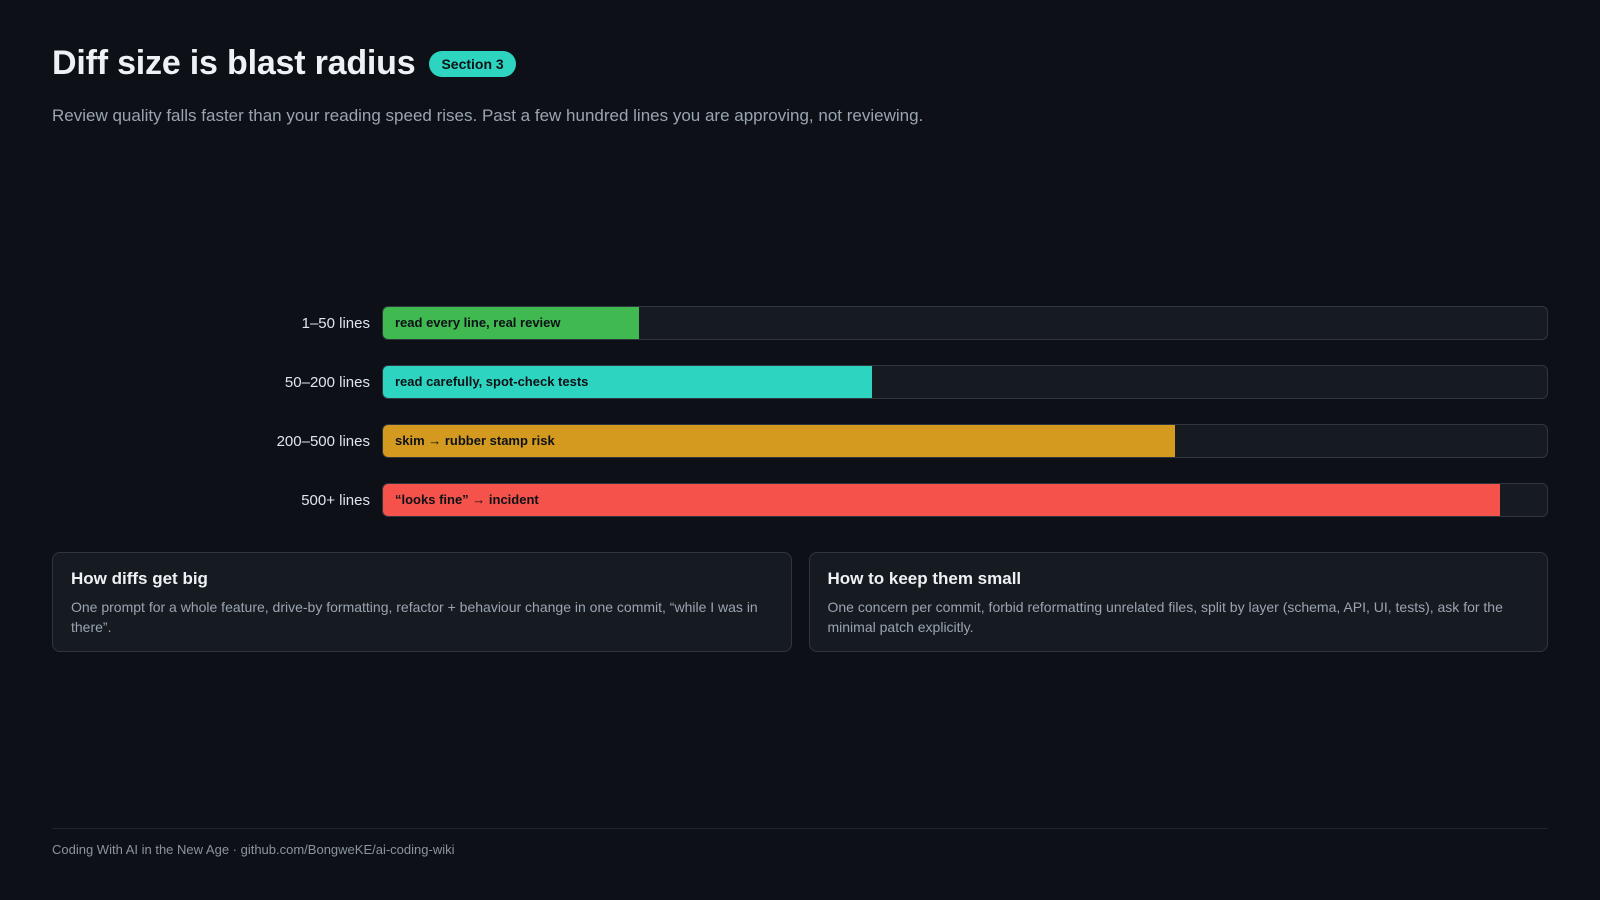 The height and width of the screenshot is (900, 1600). I want to click on section-badge: Section 3, so click(472, 63).